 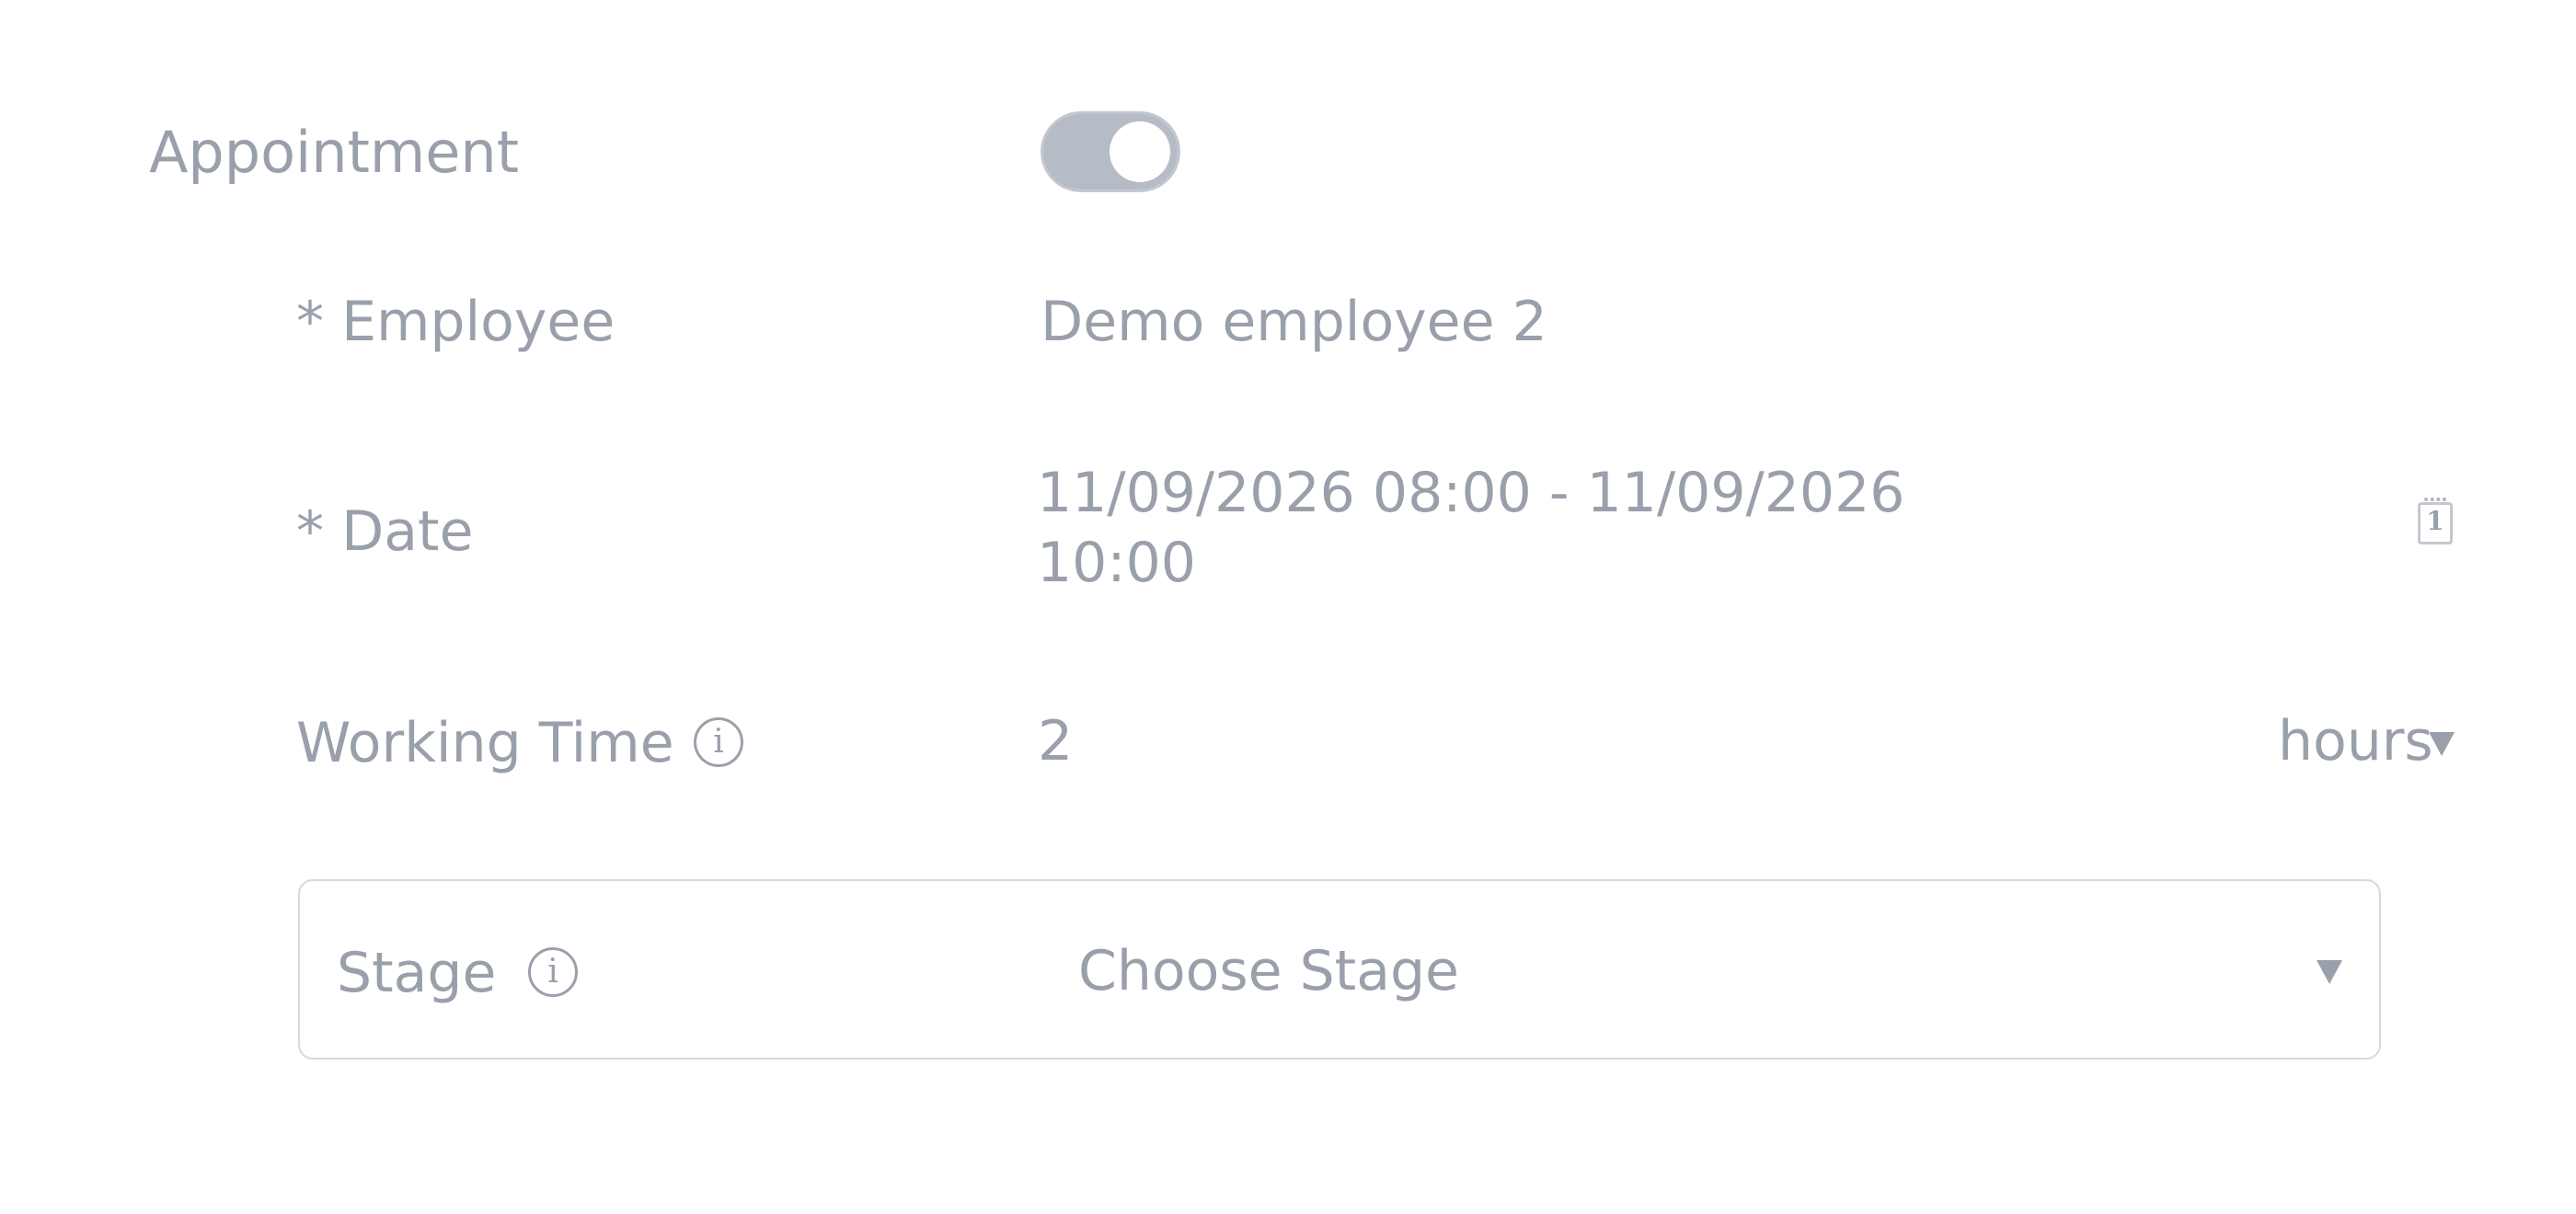 I want to click on working-time-input: 2, so click(x=1055, y=741).